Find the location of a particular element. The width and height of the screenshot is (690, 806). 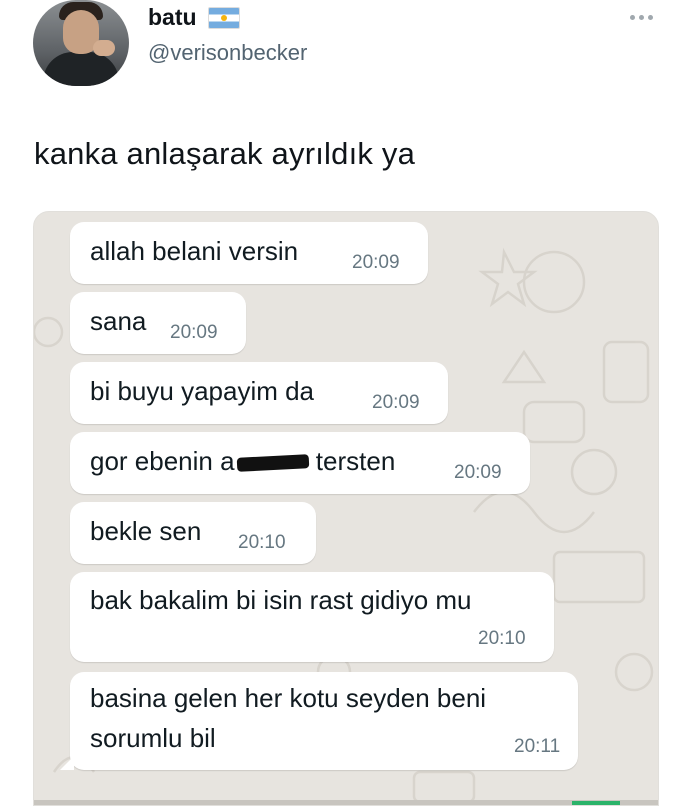

chat-bubble-4: gor ebenin a tersten 20:09 is located at coordinates (300, 463).